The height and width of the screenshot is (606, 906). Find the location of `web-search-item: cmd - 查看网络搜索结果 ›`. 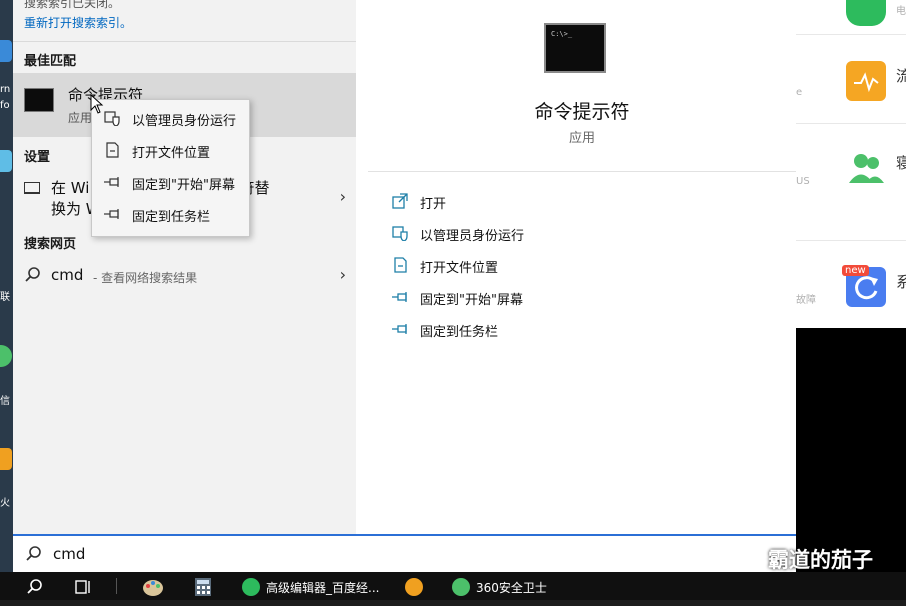

web-search-item: cmd - 查看网络搜索结果 › is located at coordinates (184, 276).